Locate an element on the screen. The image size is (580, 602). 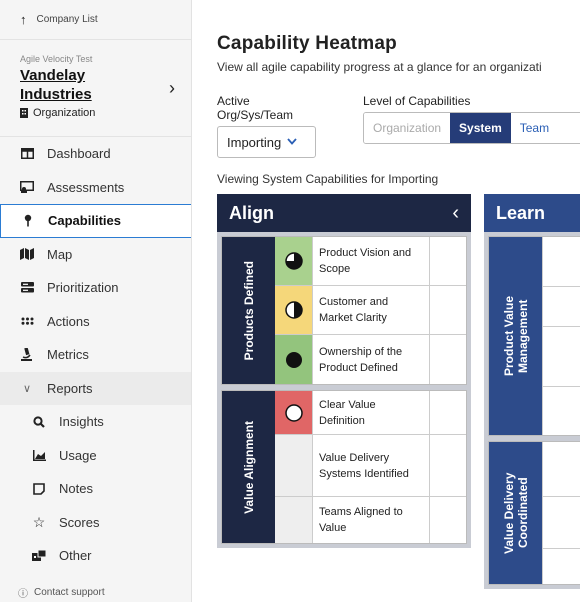
capability-row: Product Vision and Scope is located at coordinates (370, 261).